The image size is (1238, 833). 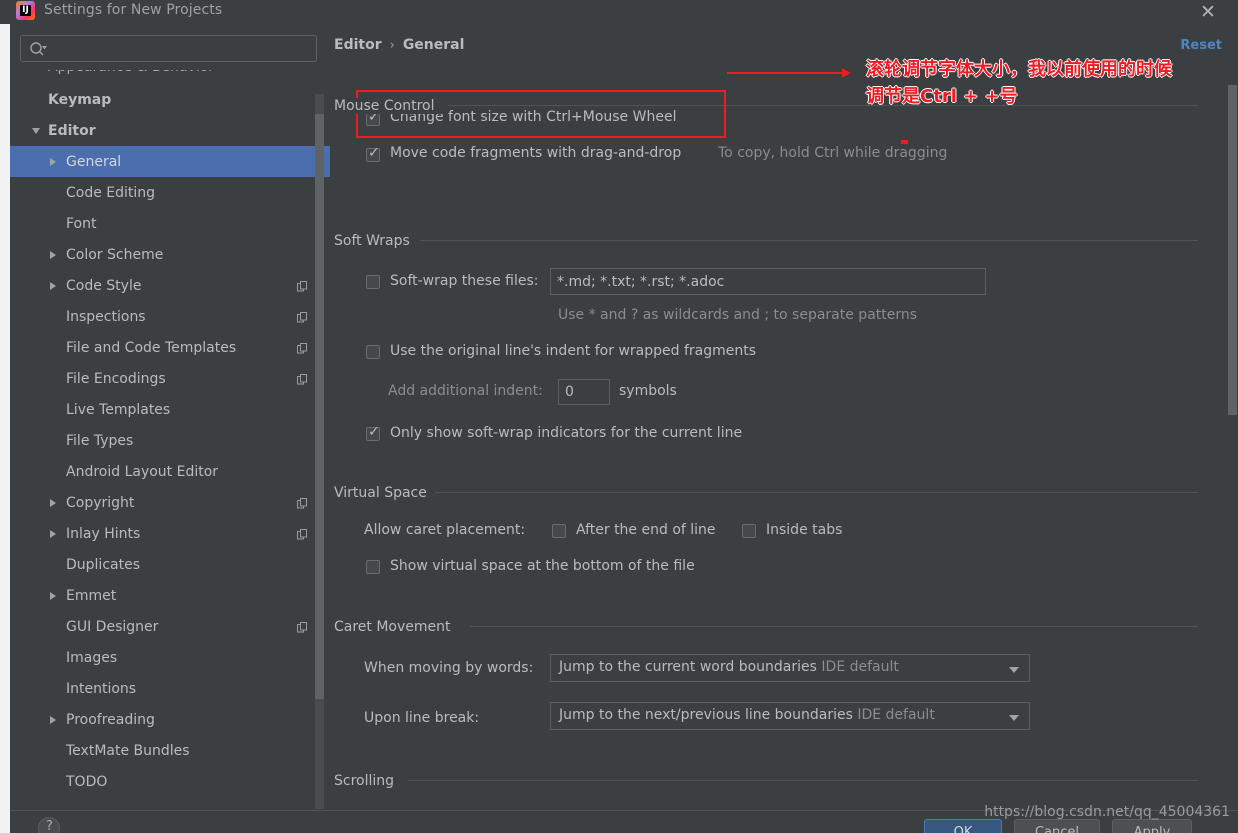 What do you see at coordinates (786, 73) in the screenshot?
I see `annotation-arrow-line` at bounding box center [786, 73].